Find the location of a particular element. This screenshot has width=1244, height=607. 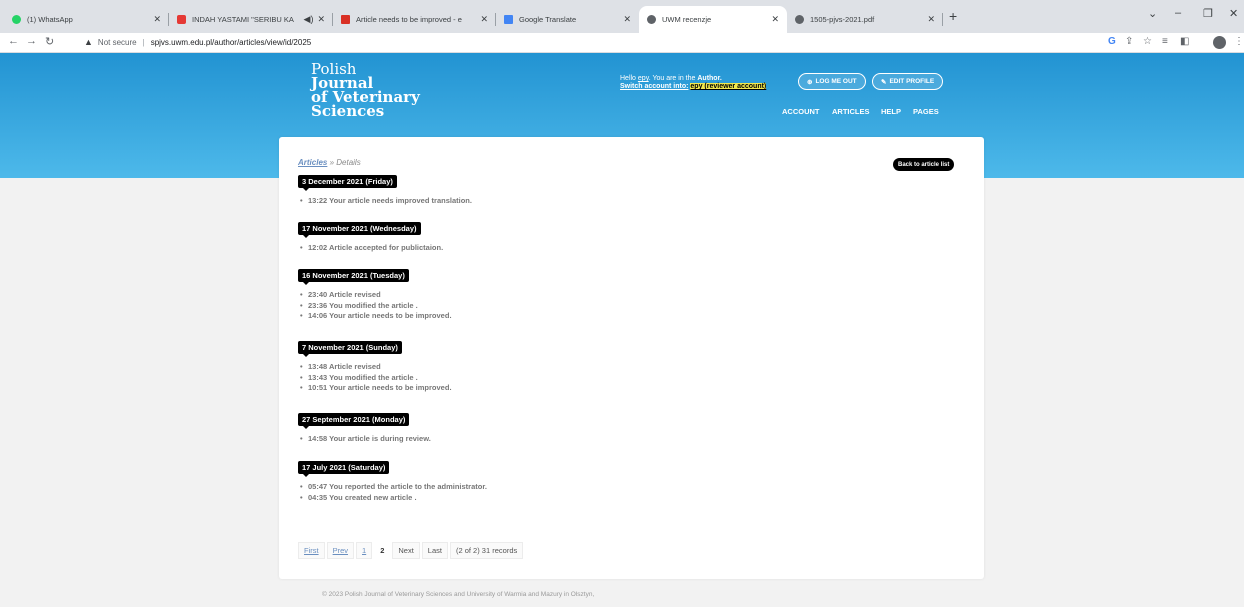

reload-icon: ↻ is located at coordinates (49, 41).